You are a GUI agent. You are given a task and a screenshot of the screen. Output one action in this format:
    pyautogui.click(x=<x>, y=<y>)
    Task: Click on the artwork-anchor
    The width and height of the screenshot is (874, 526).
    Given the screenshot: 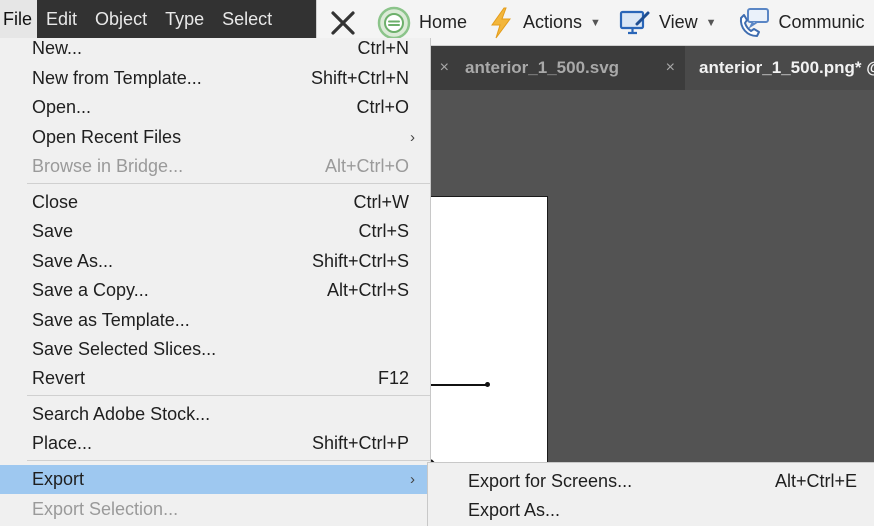 What is the action you would take?
    pyautogui.click(x=487, y=384)
    